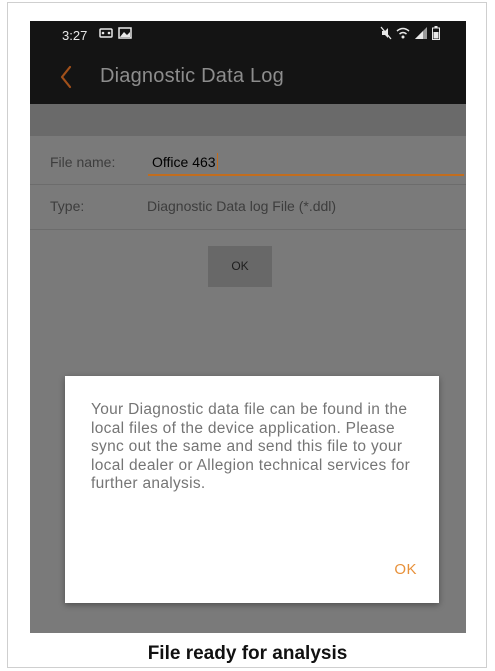 This screenshot has width=495, height=671. I want to click on divider, so click(248, 229).